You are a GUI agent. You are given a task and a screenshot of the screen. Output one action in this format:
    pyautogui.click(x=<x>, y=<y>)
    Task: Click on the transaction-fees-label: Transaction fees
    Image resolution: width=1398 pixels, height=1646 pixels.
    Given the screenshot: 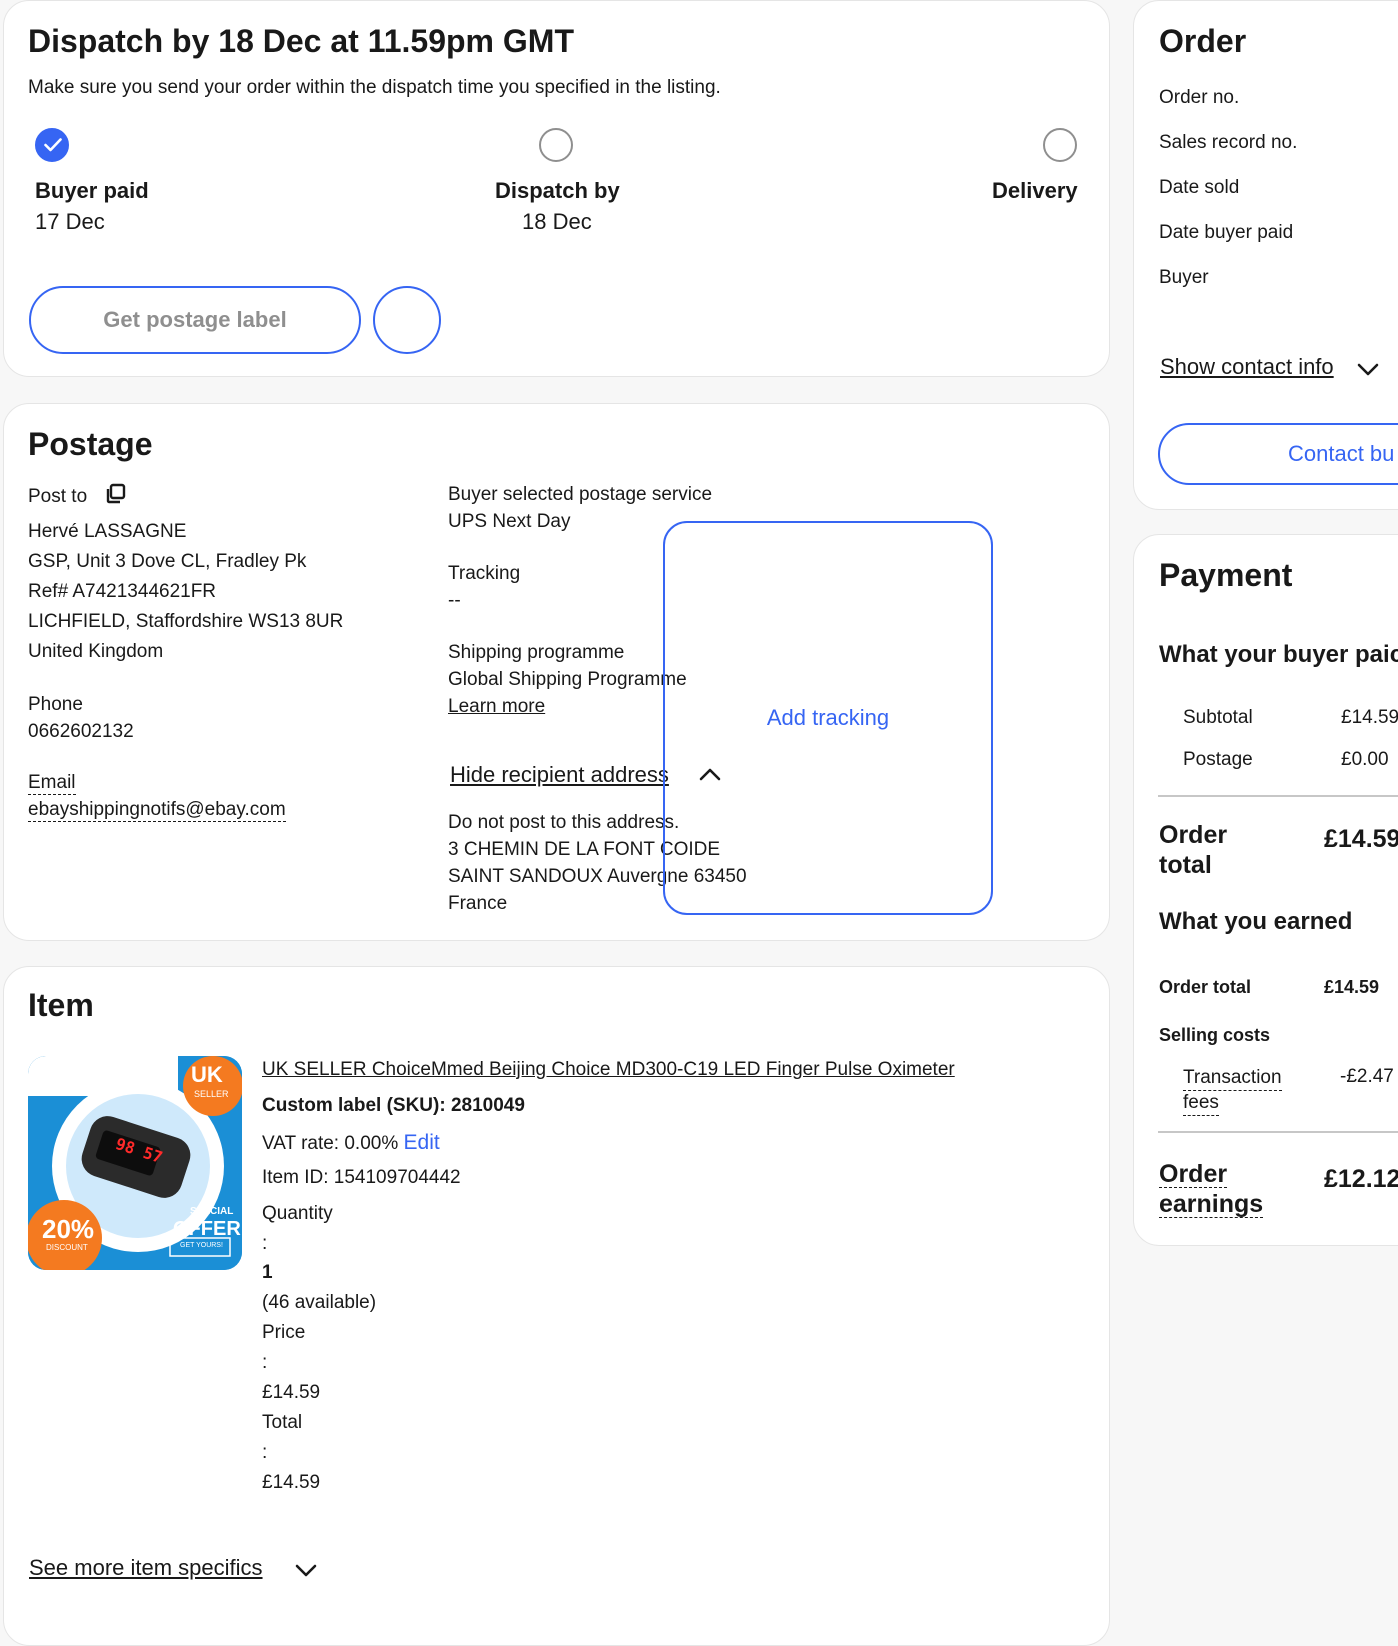 What is the action you would take?
    pyautogui.click(x=1232, y=1091)
    